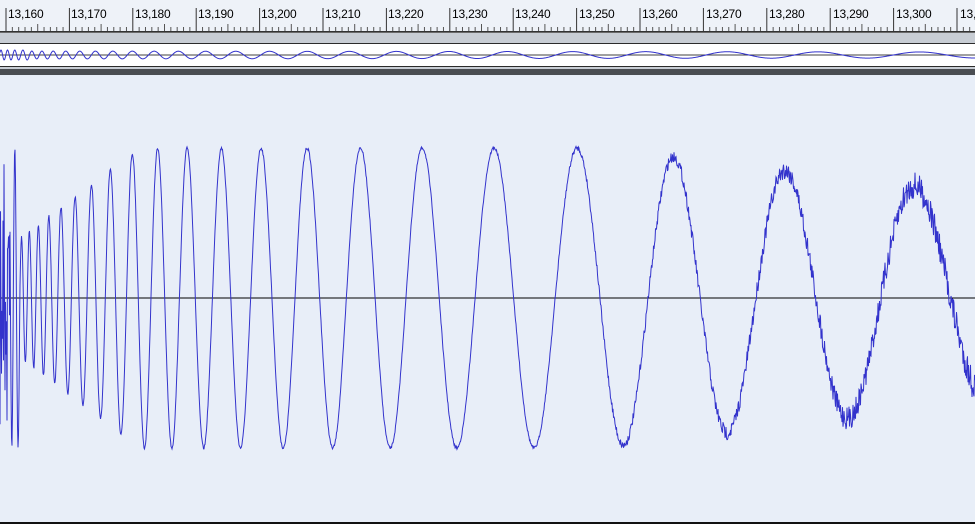  I want to click on ruler-label: 13,230, so click(470, 14).